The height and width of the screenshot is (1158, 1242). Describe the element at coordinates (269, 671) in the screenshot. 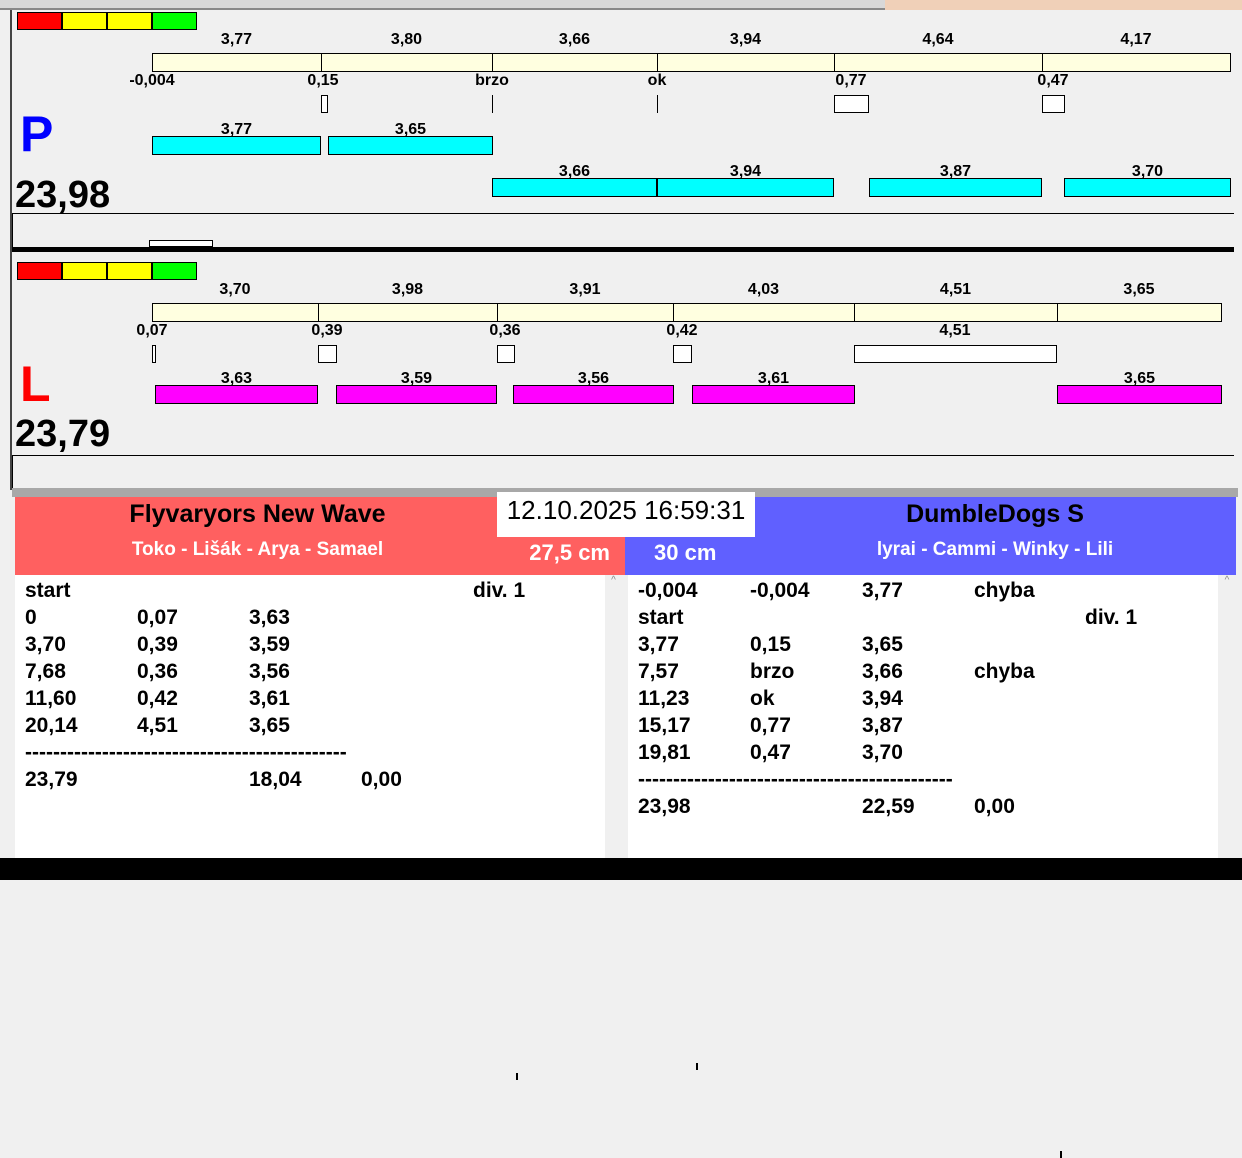

I see `log-cell: 3,56` at that location.